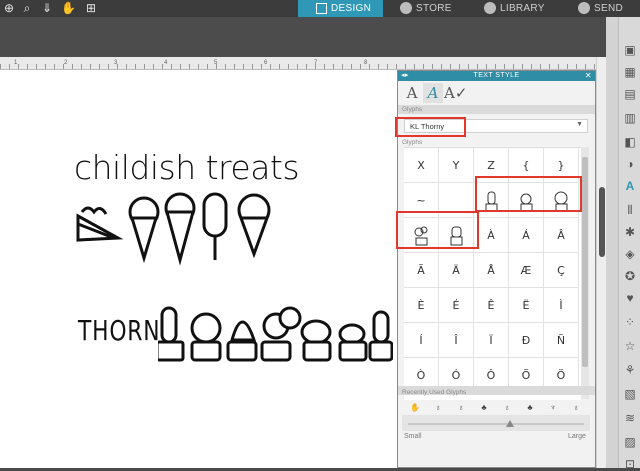 Image resolution: width=640 pixels, height=471 pixels. What do you see at coordinates (187, 167) in the screenshot?
I see `design-text-line1: childish treats` at bounding box center [187, 167].